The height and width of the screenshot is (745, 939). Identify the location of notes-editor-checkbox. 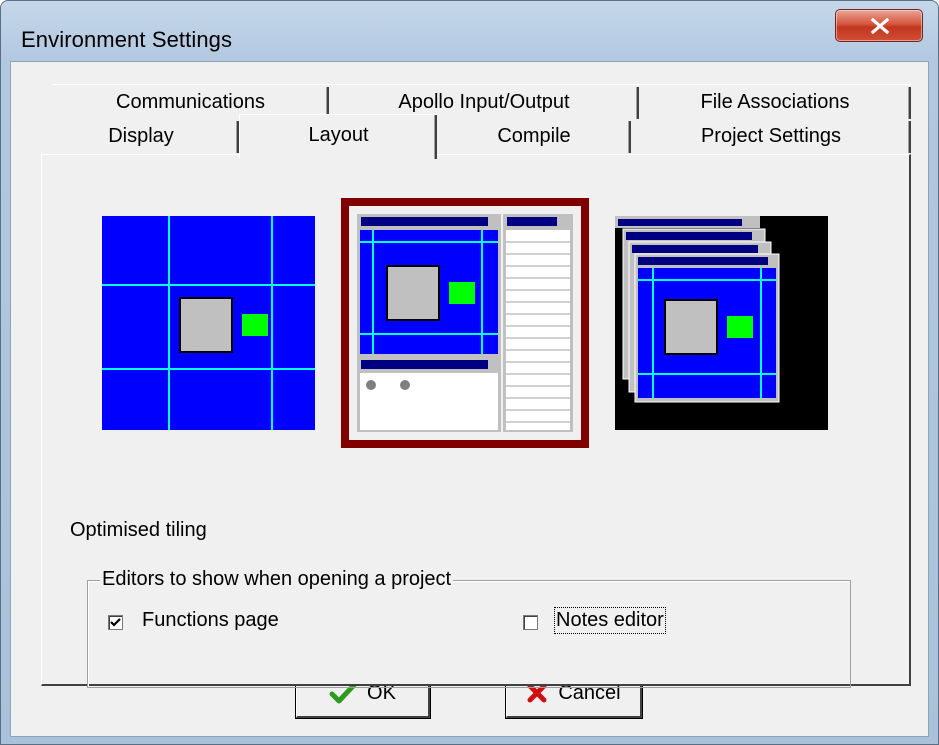
(530, 622).